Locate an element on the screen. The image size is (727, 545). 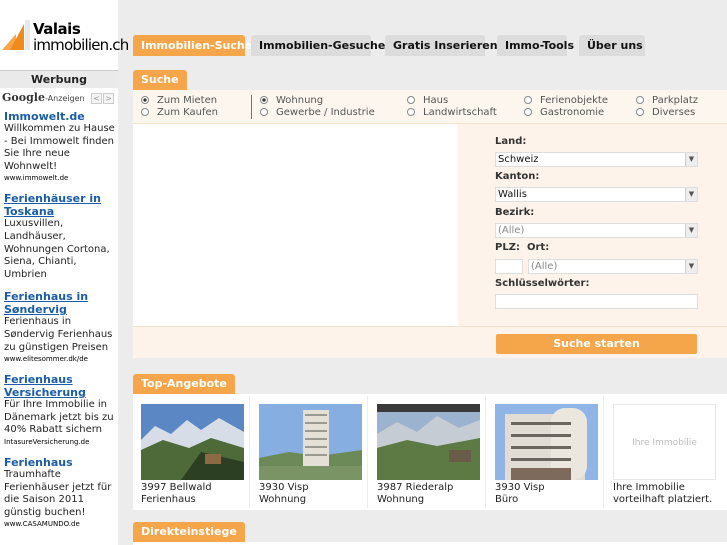
tab-immobilien-gesuche: Immobilien-Gesuche is located at coordinates (318, 45).